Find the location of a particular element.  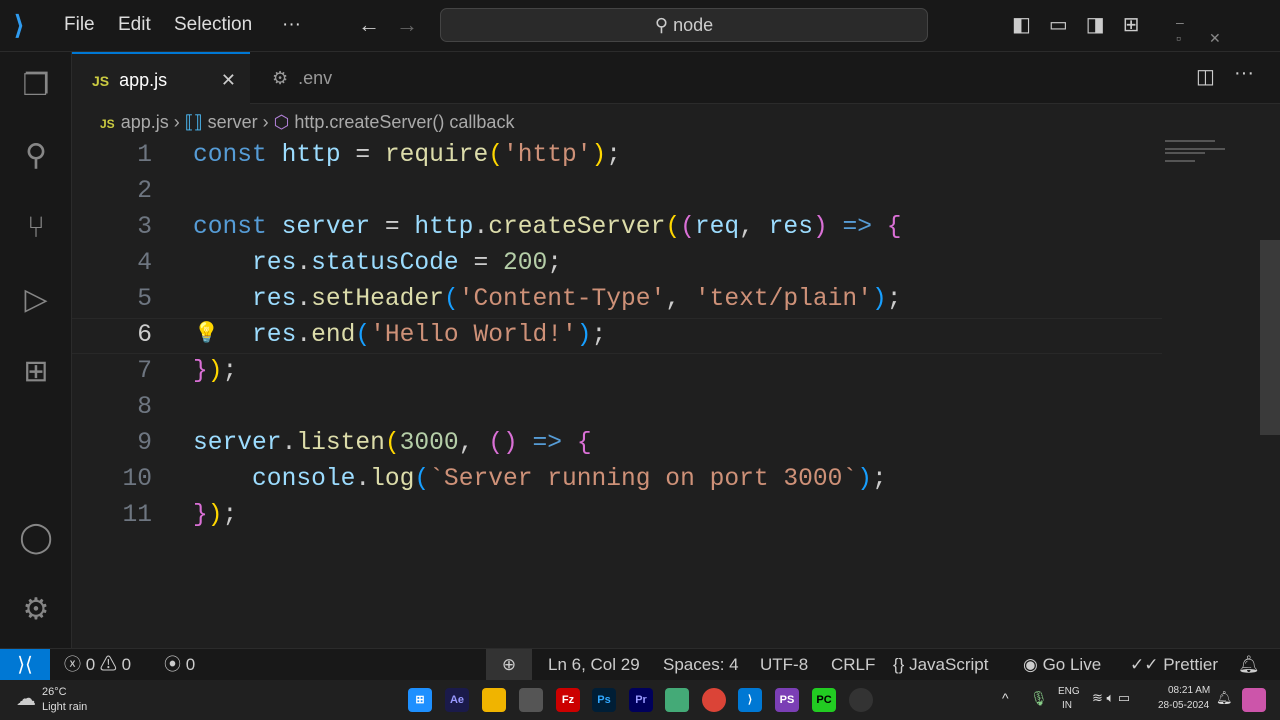

double-check-icon: ✓✓ is located at coordinates (1147, 664).